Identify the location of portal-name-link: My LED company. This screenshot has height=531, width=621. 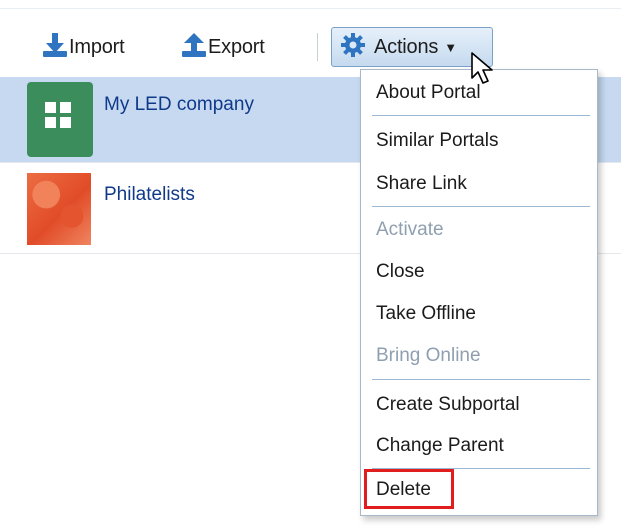
(179, 105).